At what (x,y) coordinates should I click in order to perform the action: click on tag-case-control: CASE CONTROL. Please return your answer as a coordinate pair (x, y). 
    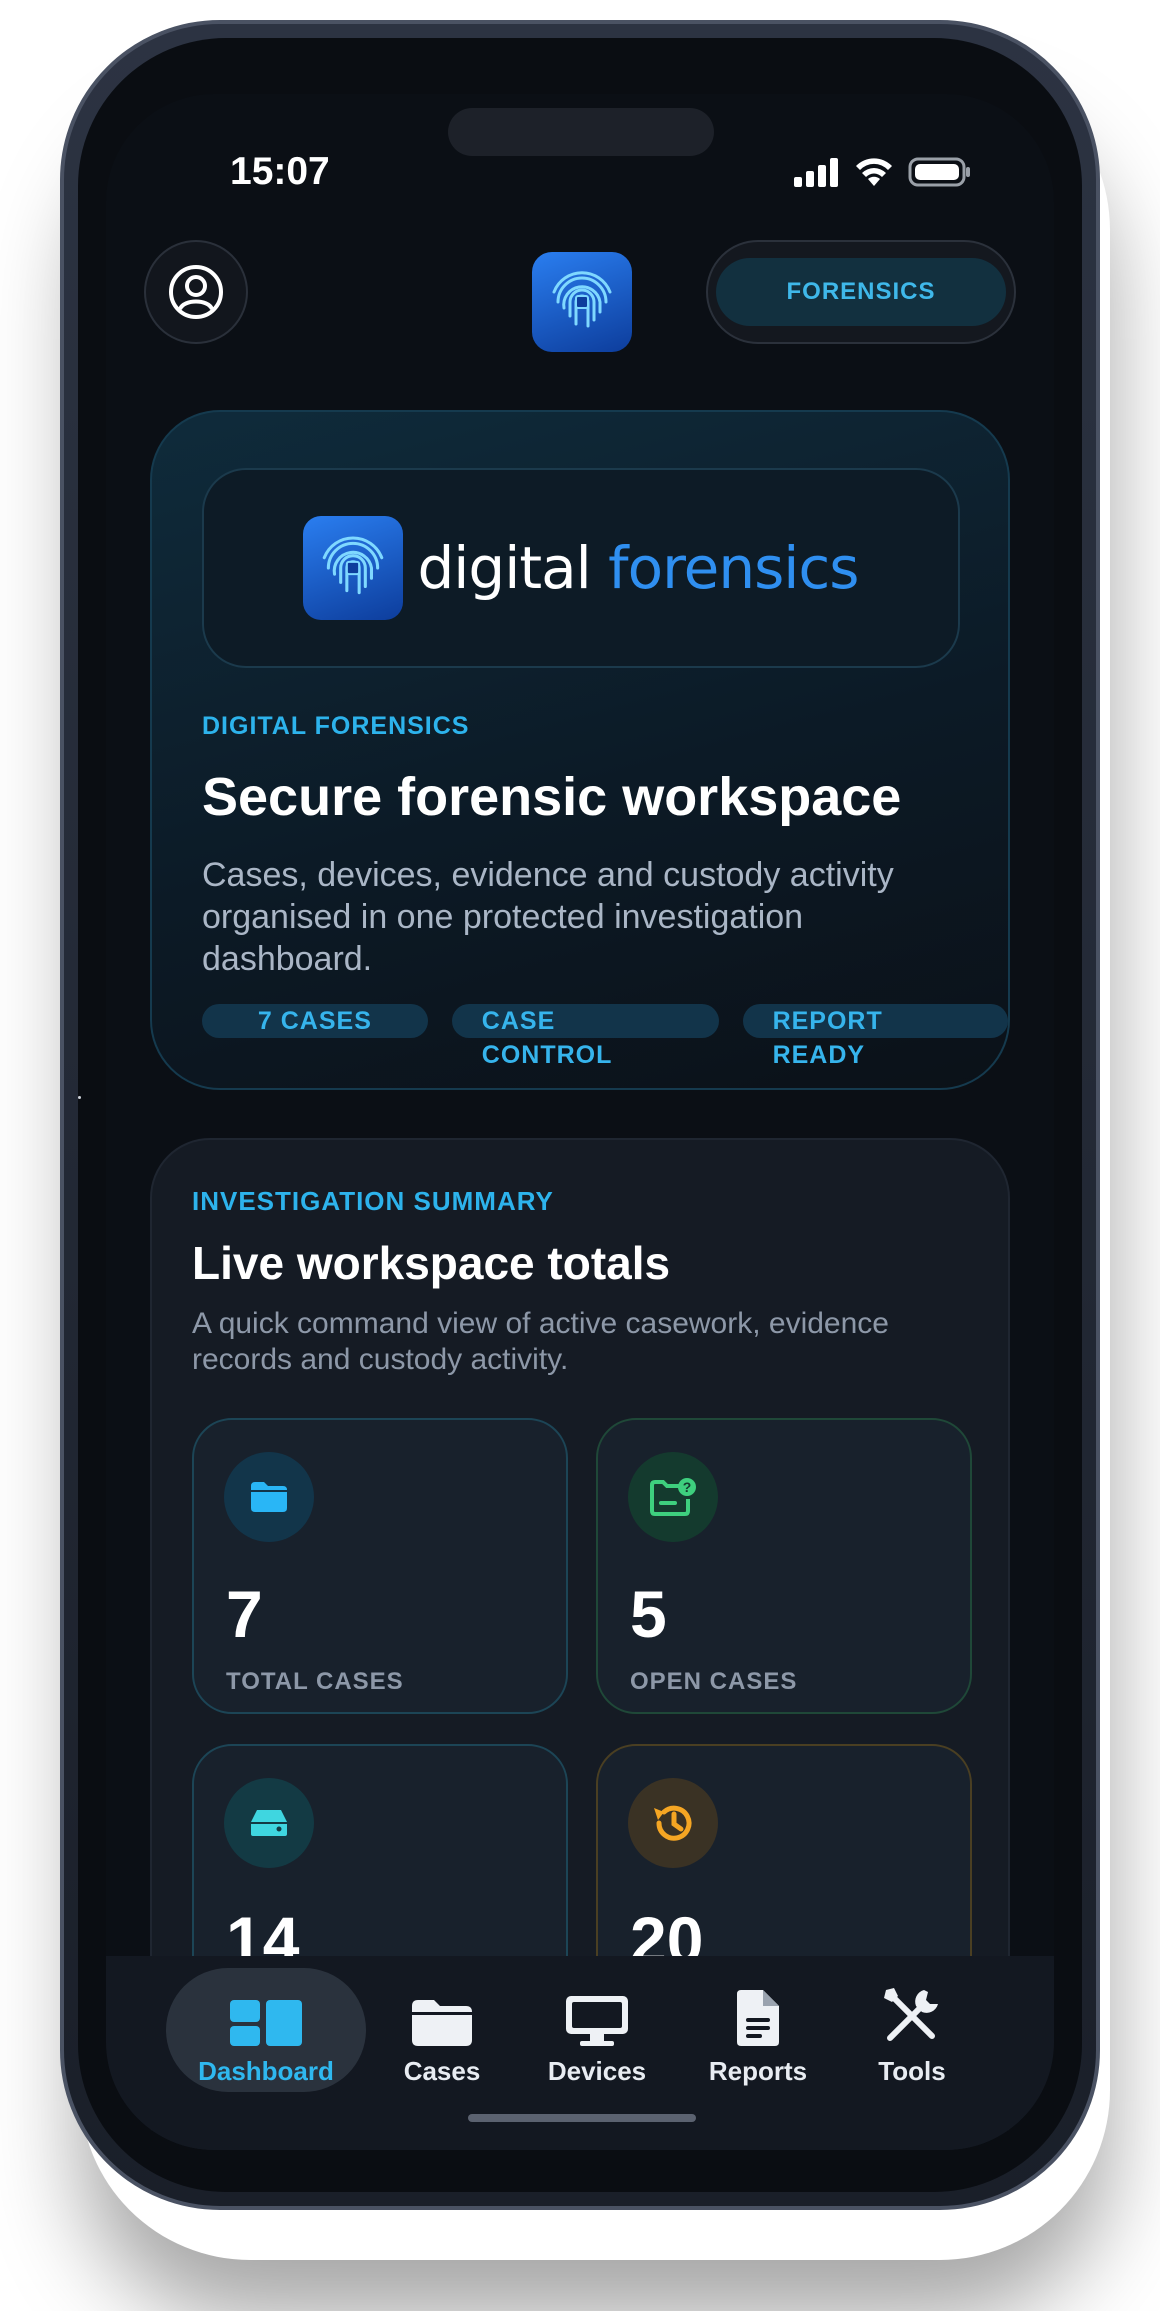
    Looking at the image, I should click on (585, 1036).